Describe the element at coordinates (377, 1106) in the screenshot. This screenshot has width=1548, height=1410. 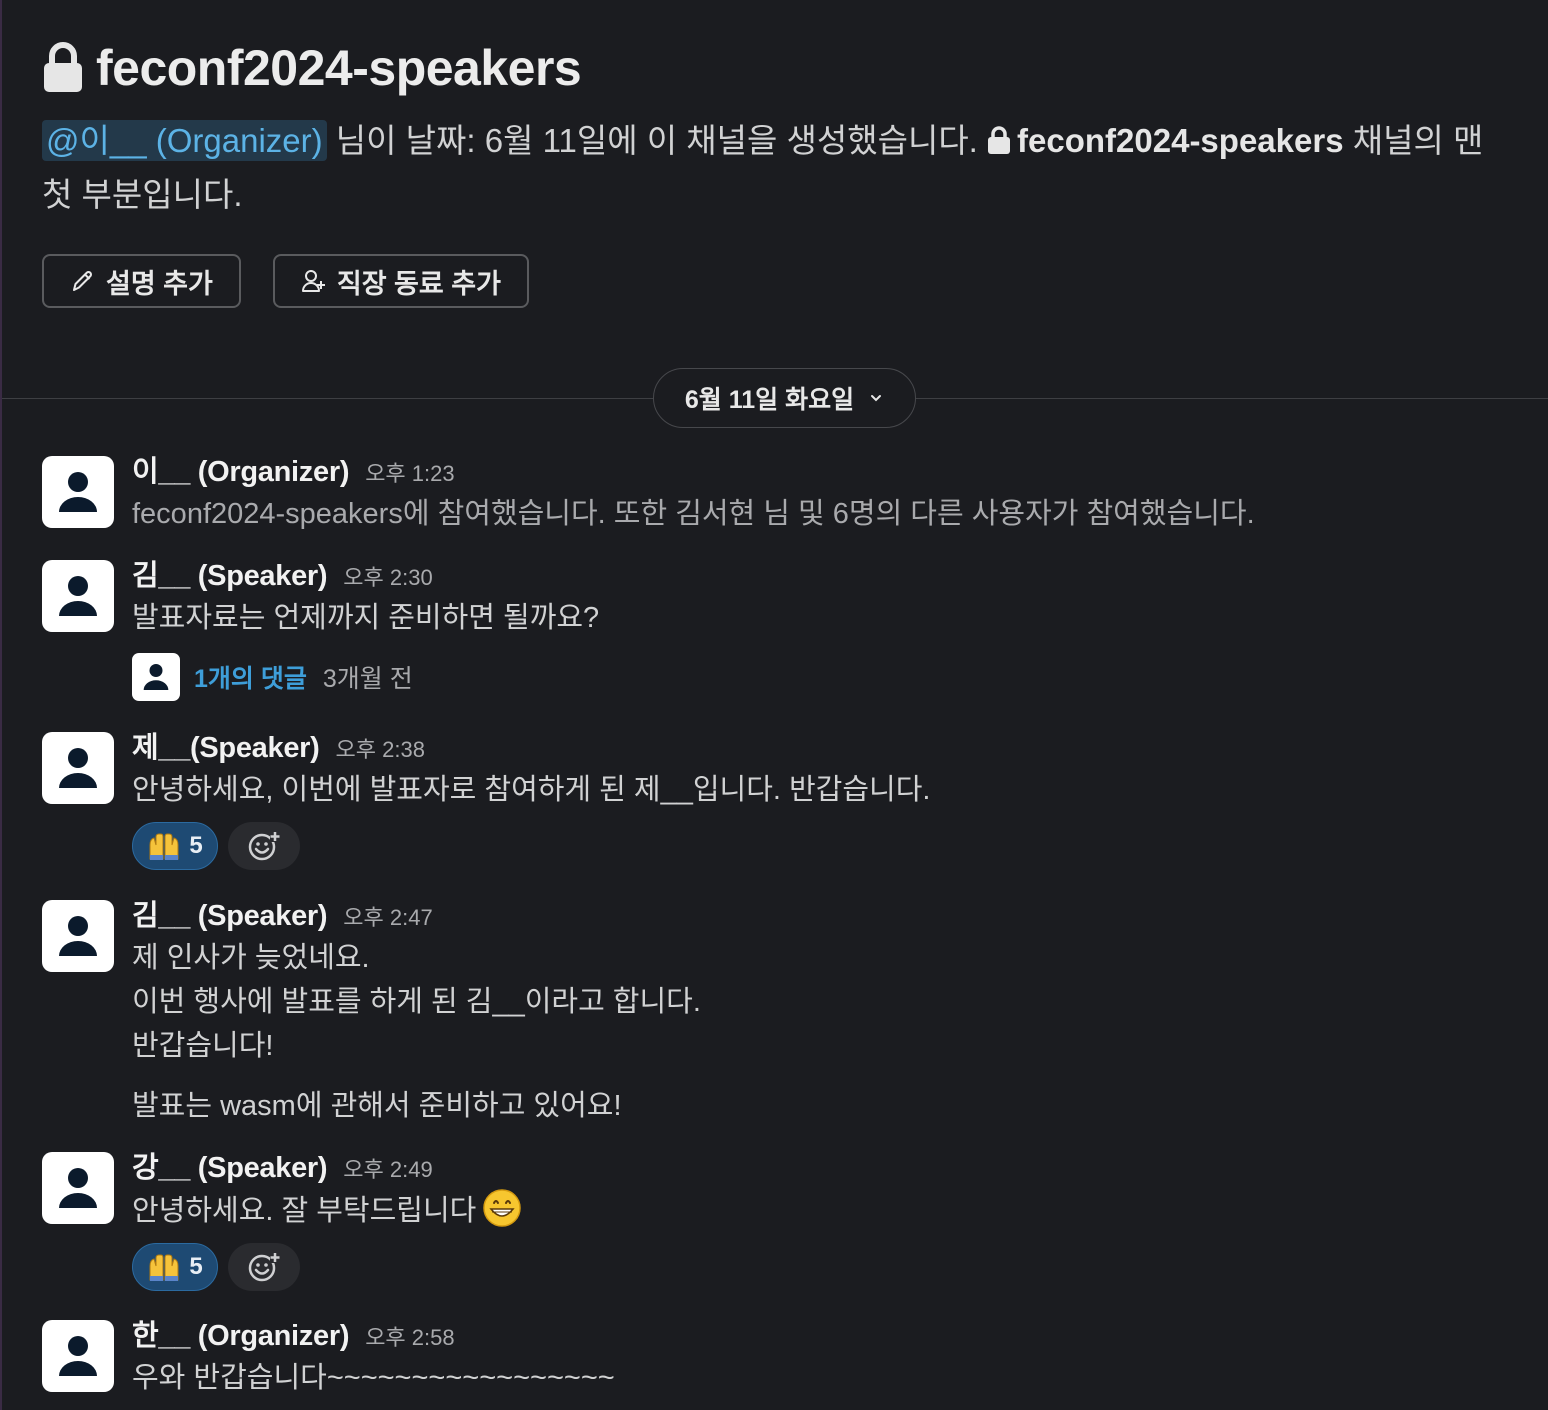
I see `message-paragraph: 발표는 wasm에 관해서 준비하고 있어요!` at that location.